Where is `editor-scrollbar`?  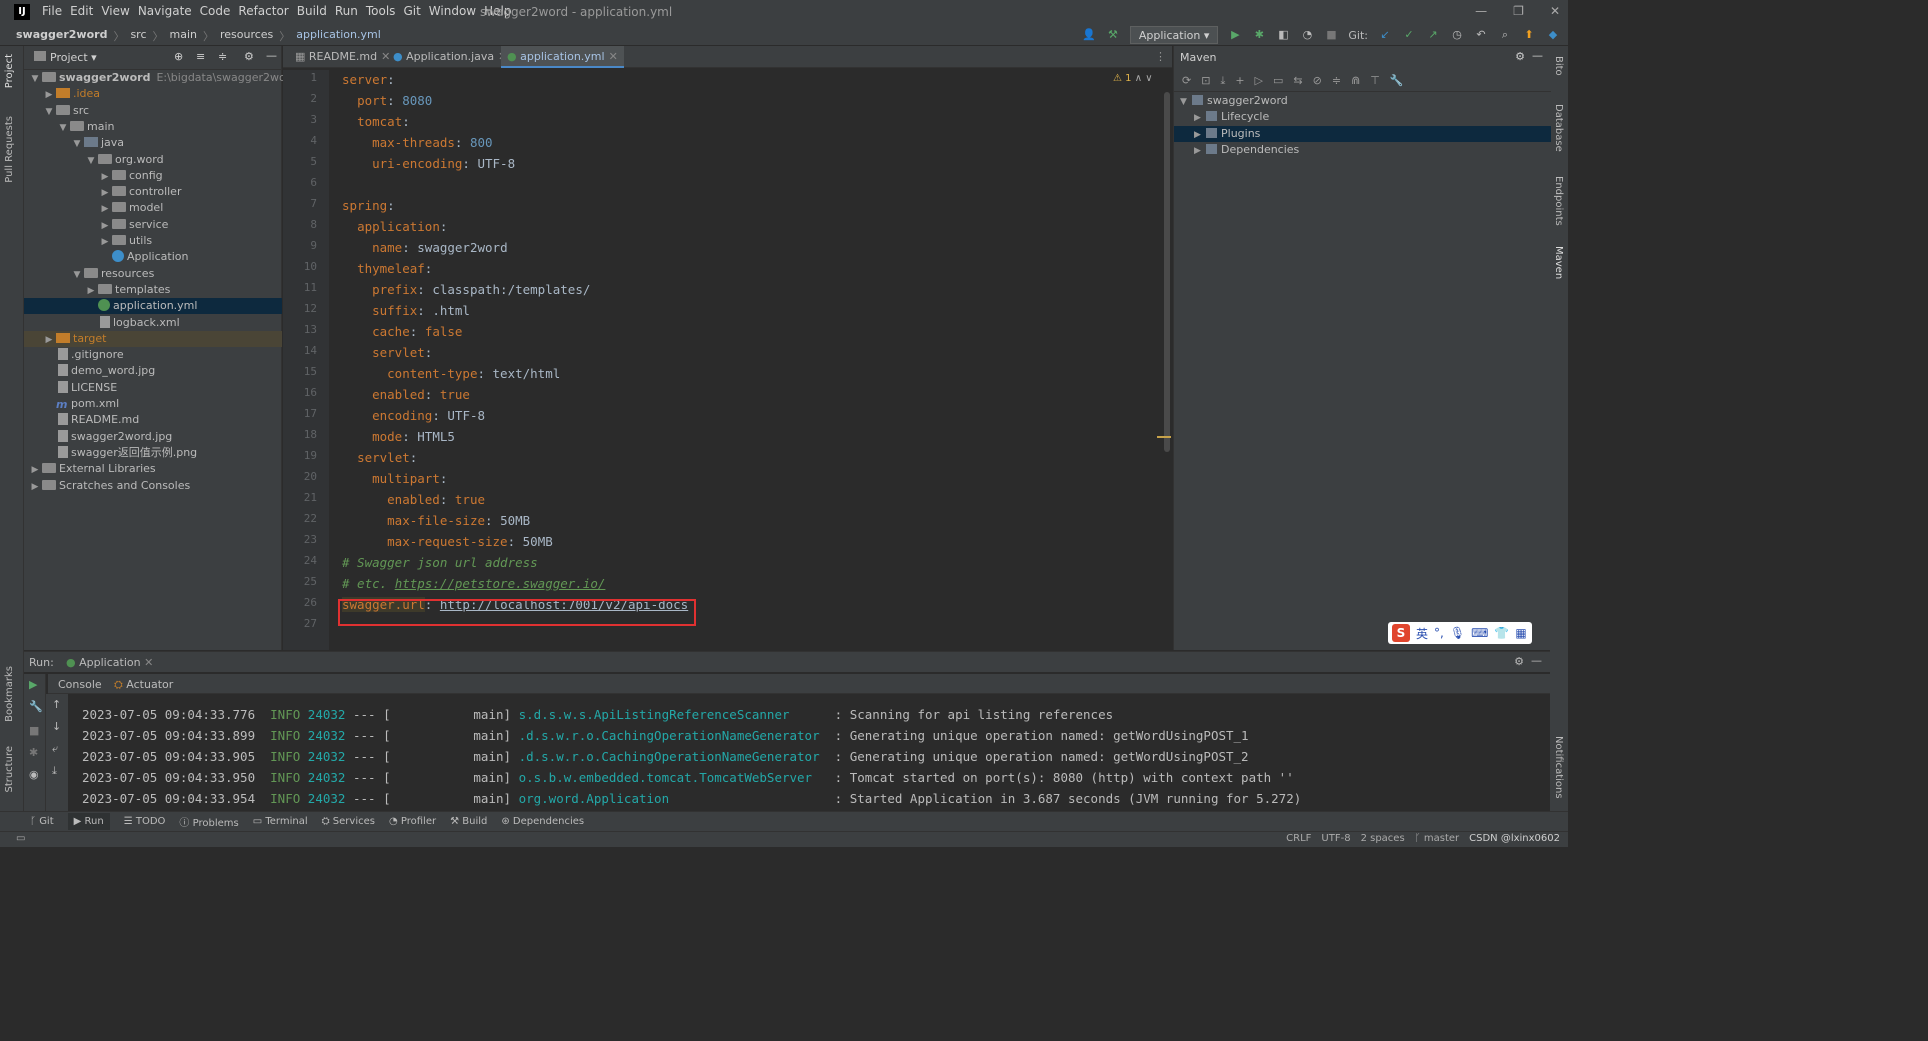 editor-scrollbar is located at coordinates (1167, 272).